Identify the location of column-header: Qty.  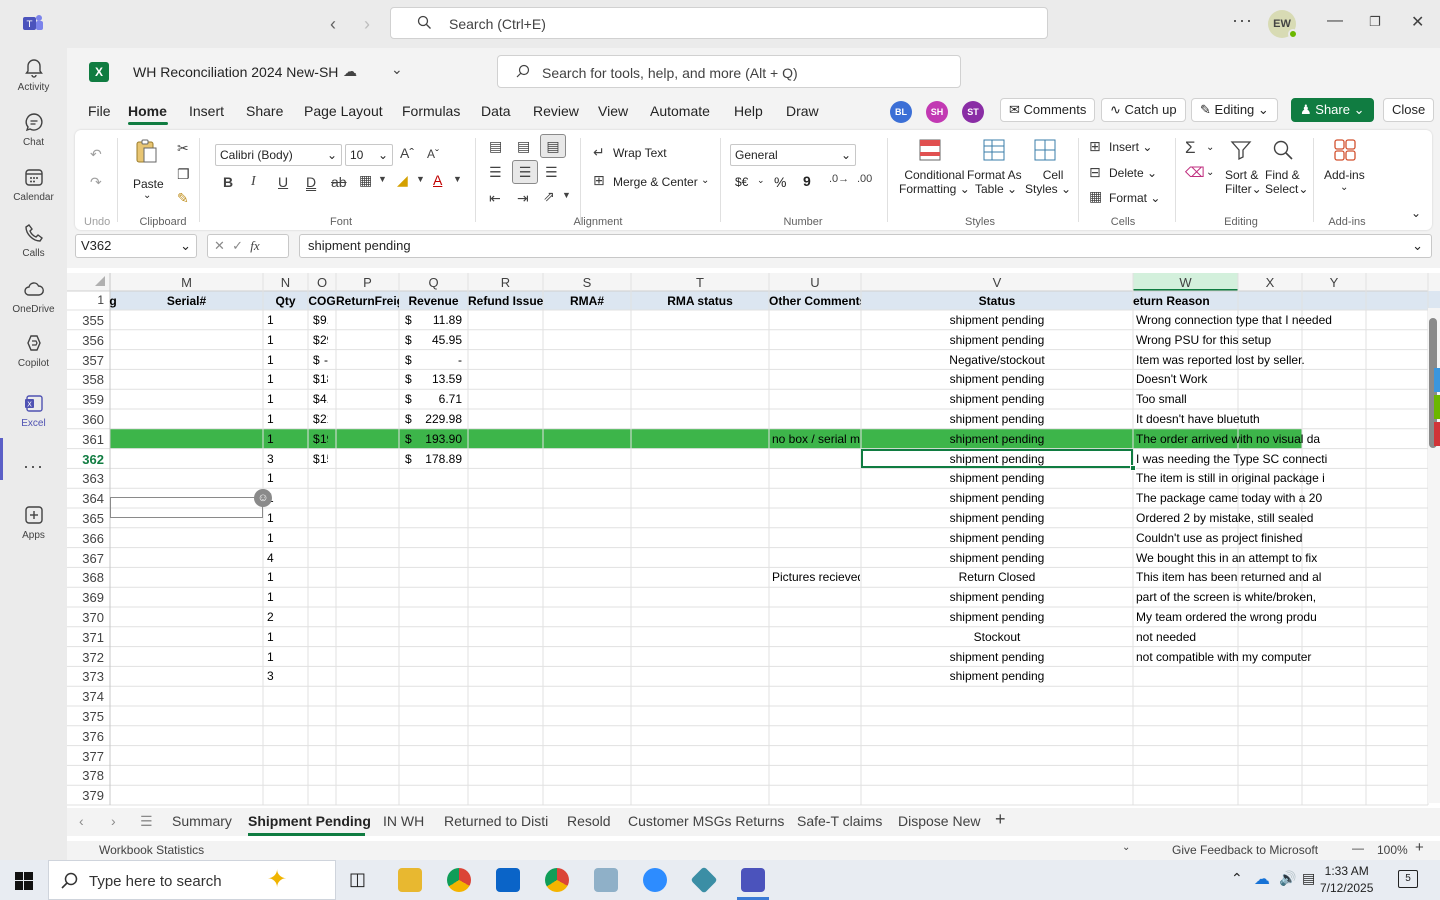
(285, 301).